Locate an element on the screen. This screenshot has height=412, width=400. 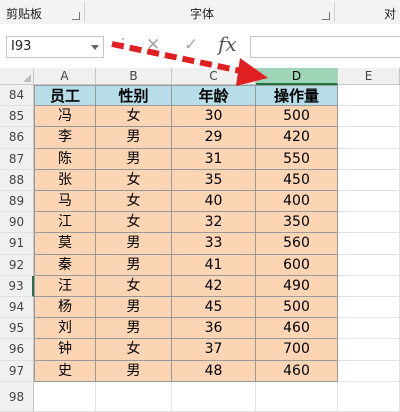
table-cell: 马 is located at coordinates (65, 202).